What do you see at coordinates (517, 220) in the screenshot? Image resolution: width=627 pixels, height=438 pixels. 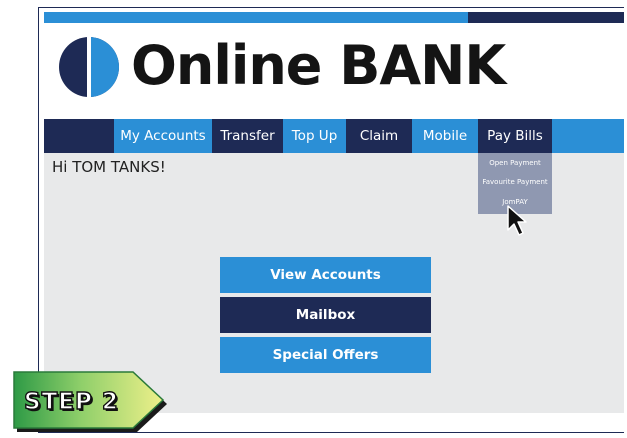 I see `mouse-pointer-icon` at bounding box center [517, 220].